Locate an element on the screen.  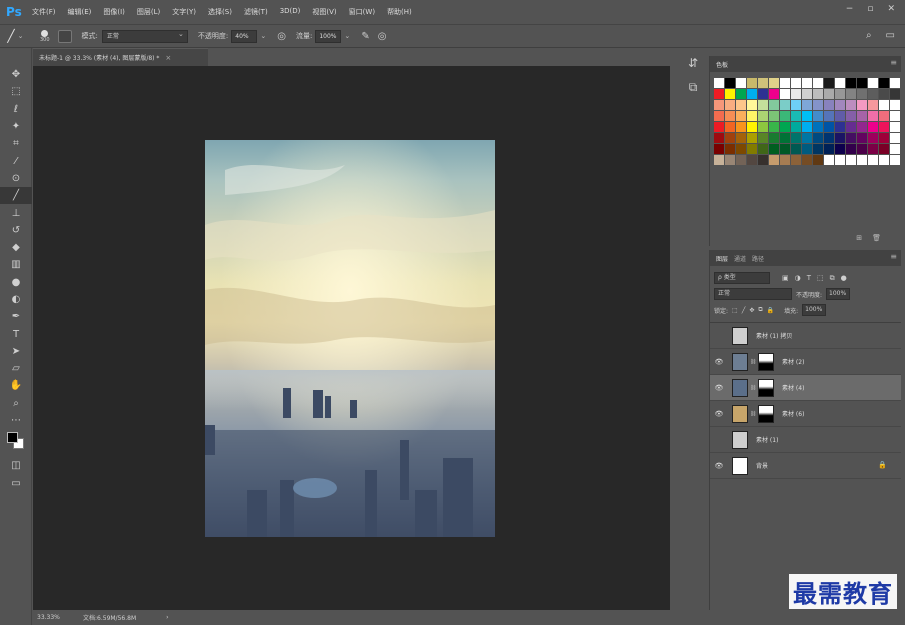
layer-row: 👁 ⛓ 素材 (6) is located at coordinates (805, 414).